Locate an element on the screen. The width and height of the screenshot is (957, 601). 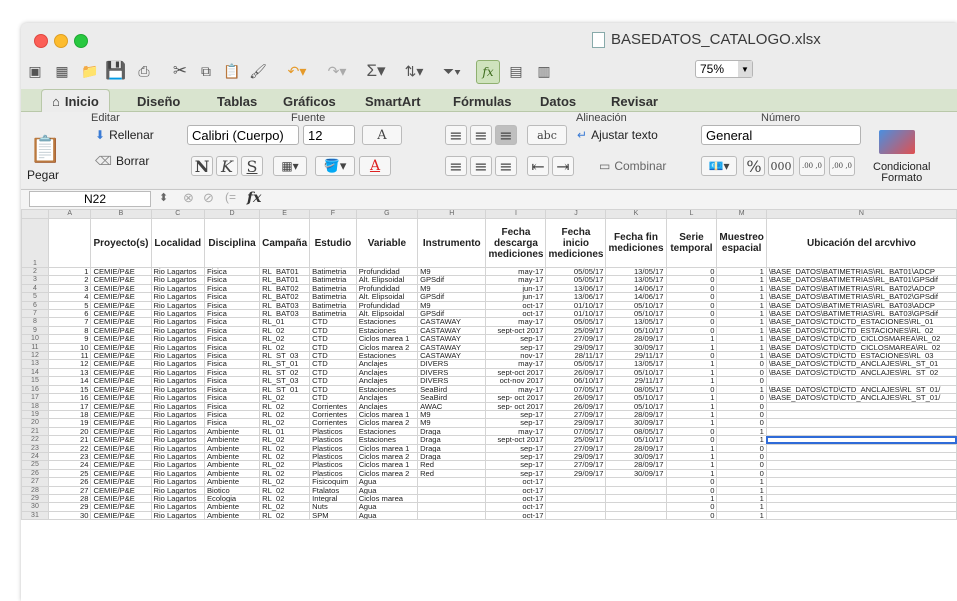
cell: Nuts is located at coordinates (333, 507).